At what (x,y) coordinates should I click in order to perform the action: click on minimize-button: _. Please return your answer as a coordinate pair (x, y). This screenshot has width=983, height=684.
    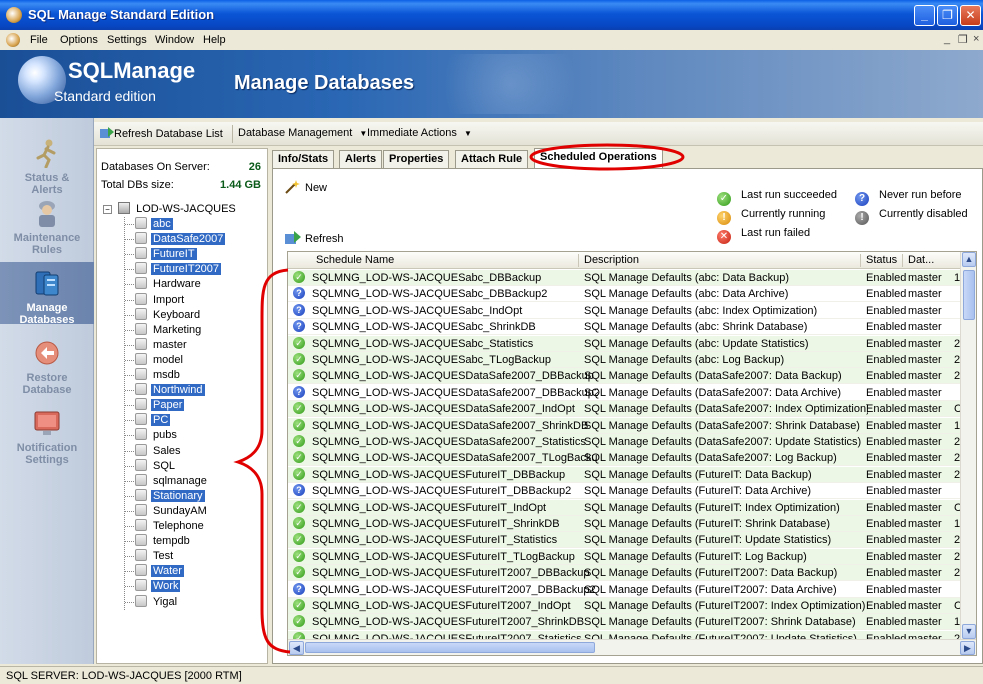
    Looking at the image, I should click on (924, 15).